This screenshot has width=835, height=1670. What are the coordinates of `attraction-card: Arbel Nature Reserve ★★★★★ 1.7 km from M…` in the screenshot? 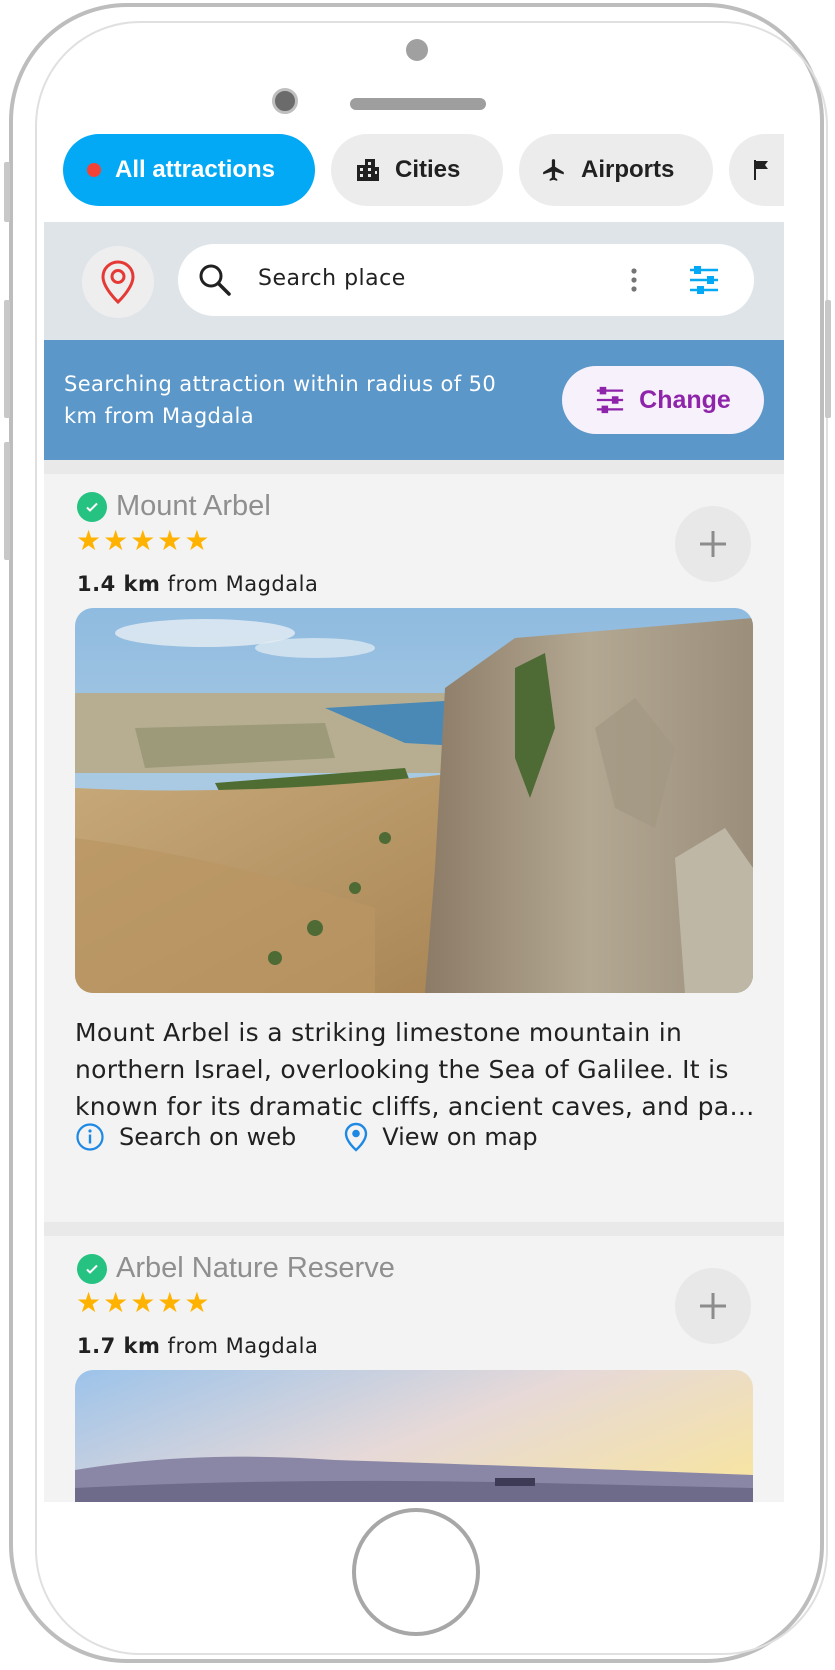 It's located at (414, 1369).